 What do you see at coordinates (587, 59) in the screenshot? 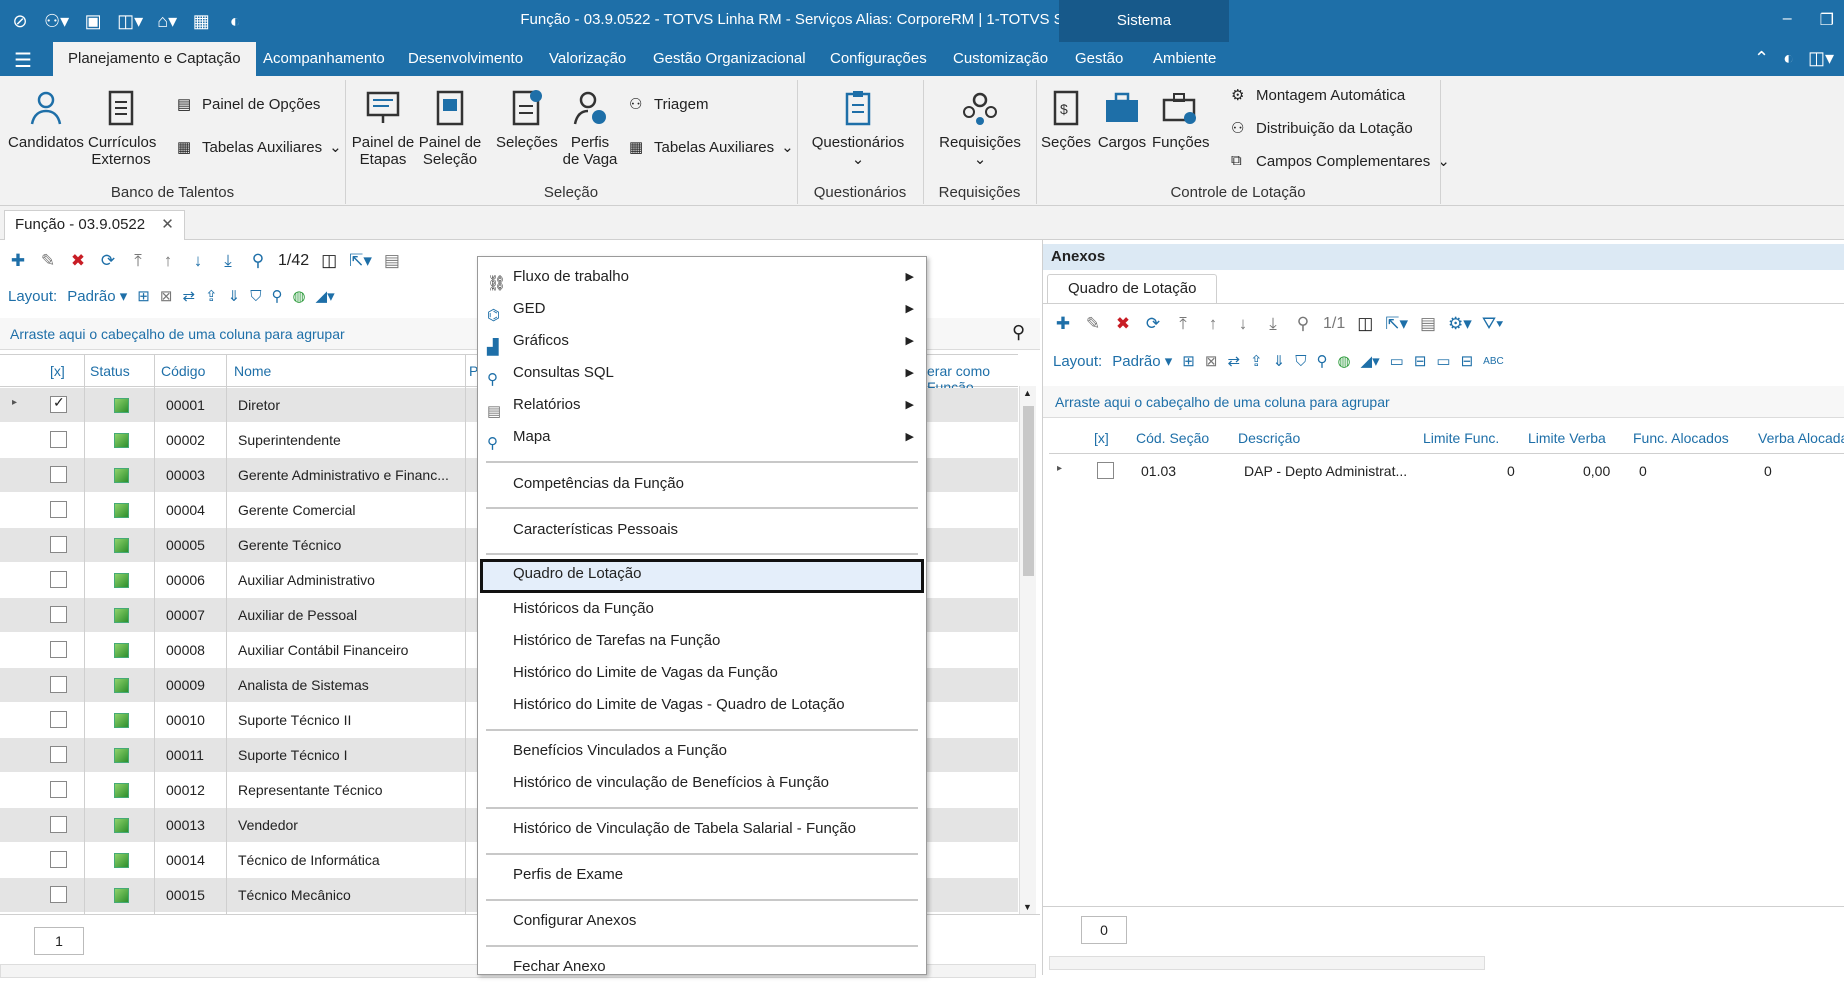
I see `tab-valorizacao: Valorização` at bounding box center [587, 59].